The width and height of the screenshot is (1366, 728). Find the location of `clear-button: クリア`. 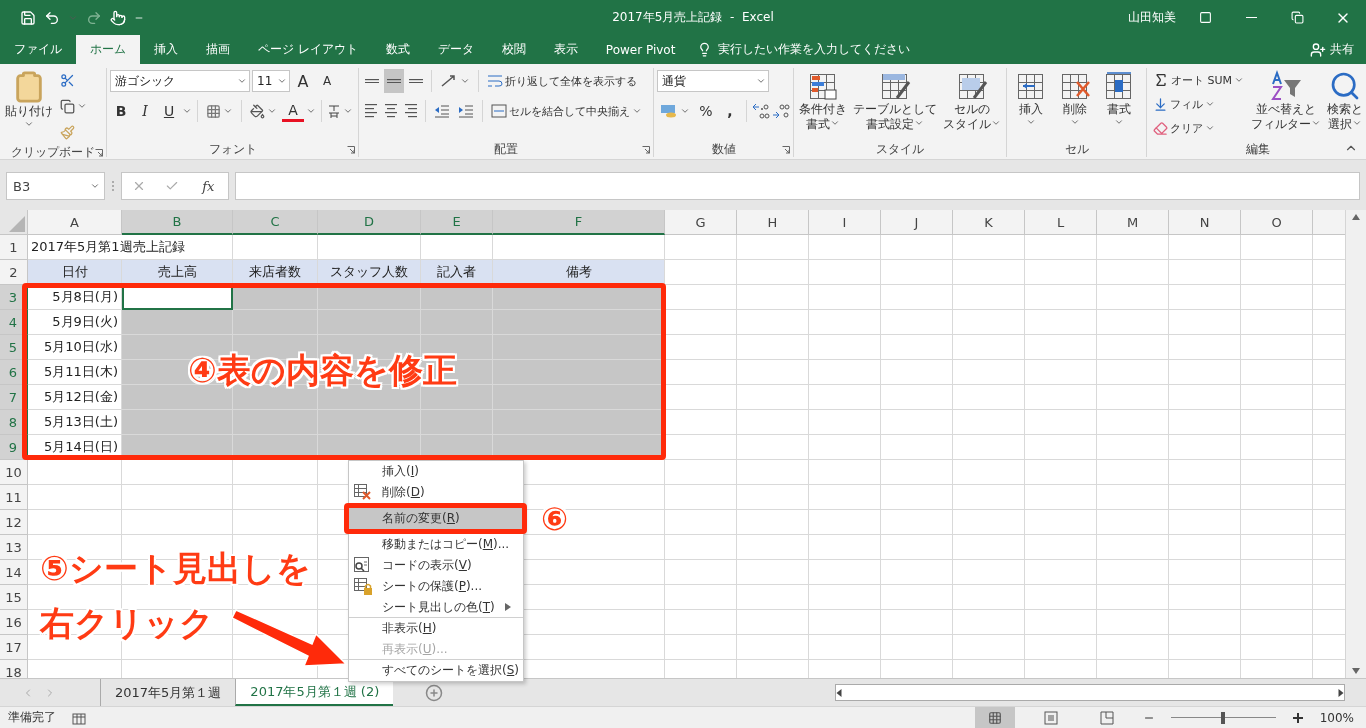

clear-button: クリア is located at coordinates (1199, 128).